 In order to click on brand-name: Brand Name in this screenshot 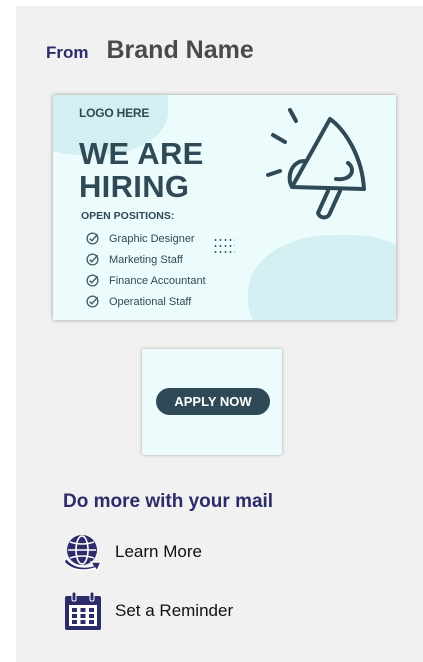, I will do `click(180, 50)`.